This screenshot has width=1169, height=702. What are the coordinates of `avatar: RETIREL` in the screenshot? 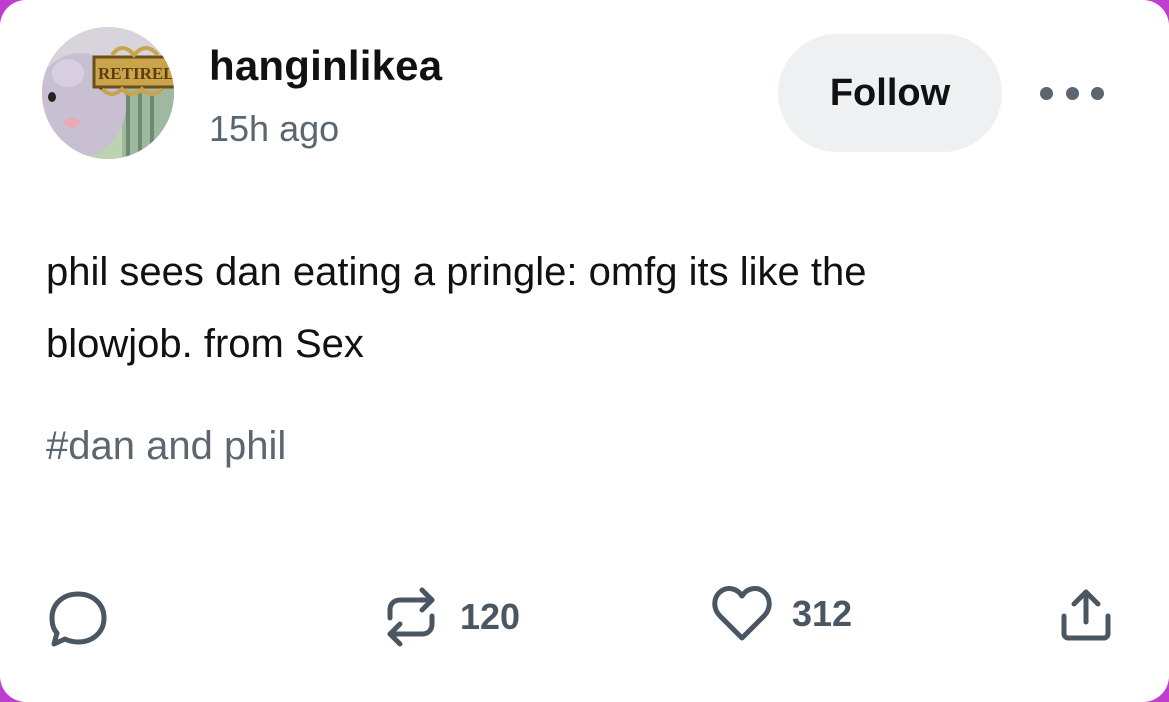 It's located at (108, 93).